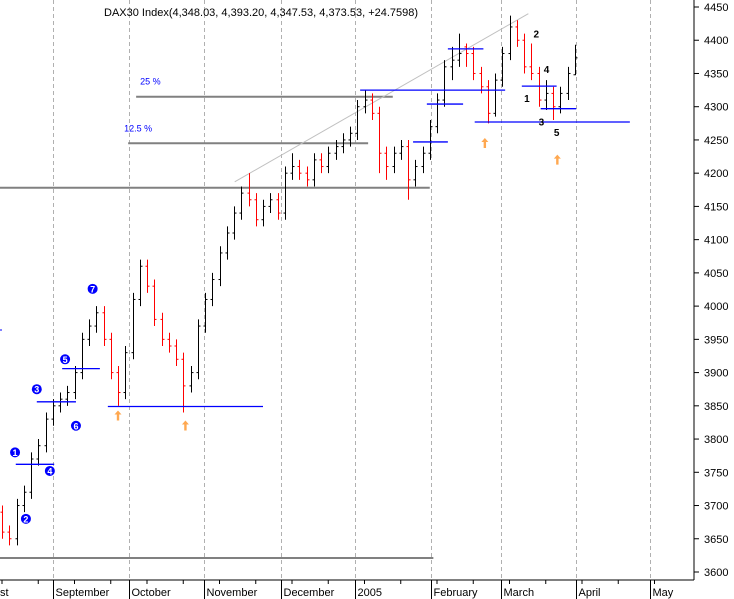 This screenshot has height=599, width=734. I want to click on y-tick-label: 3700, so click(716, 507).